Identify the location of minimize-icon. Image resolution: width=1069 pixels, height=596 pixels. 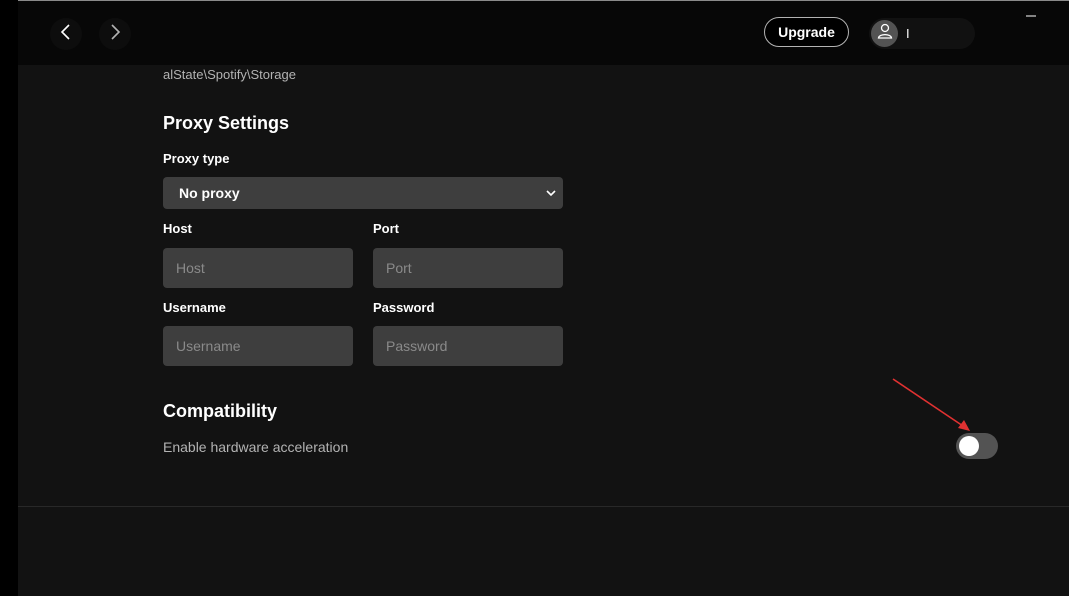
(1031, 18).